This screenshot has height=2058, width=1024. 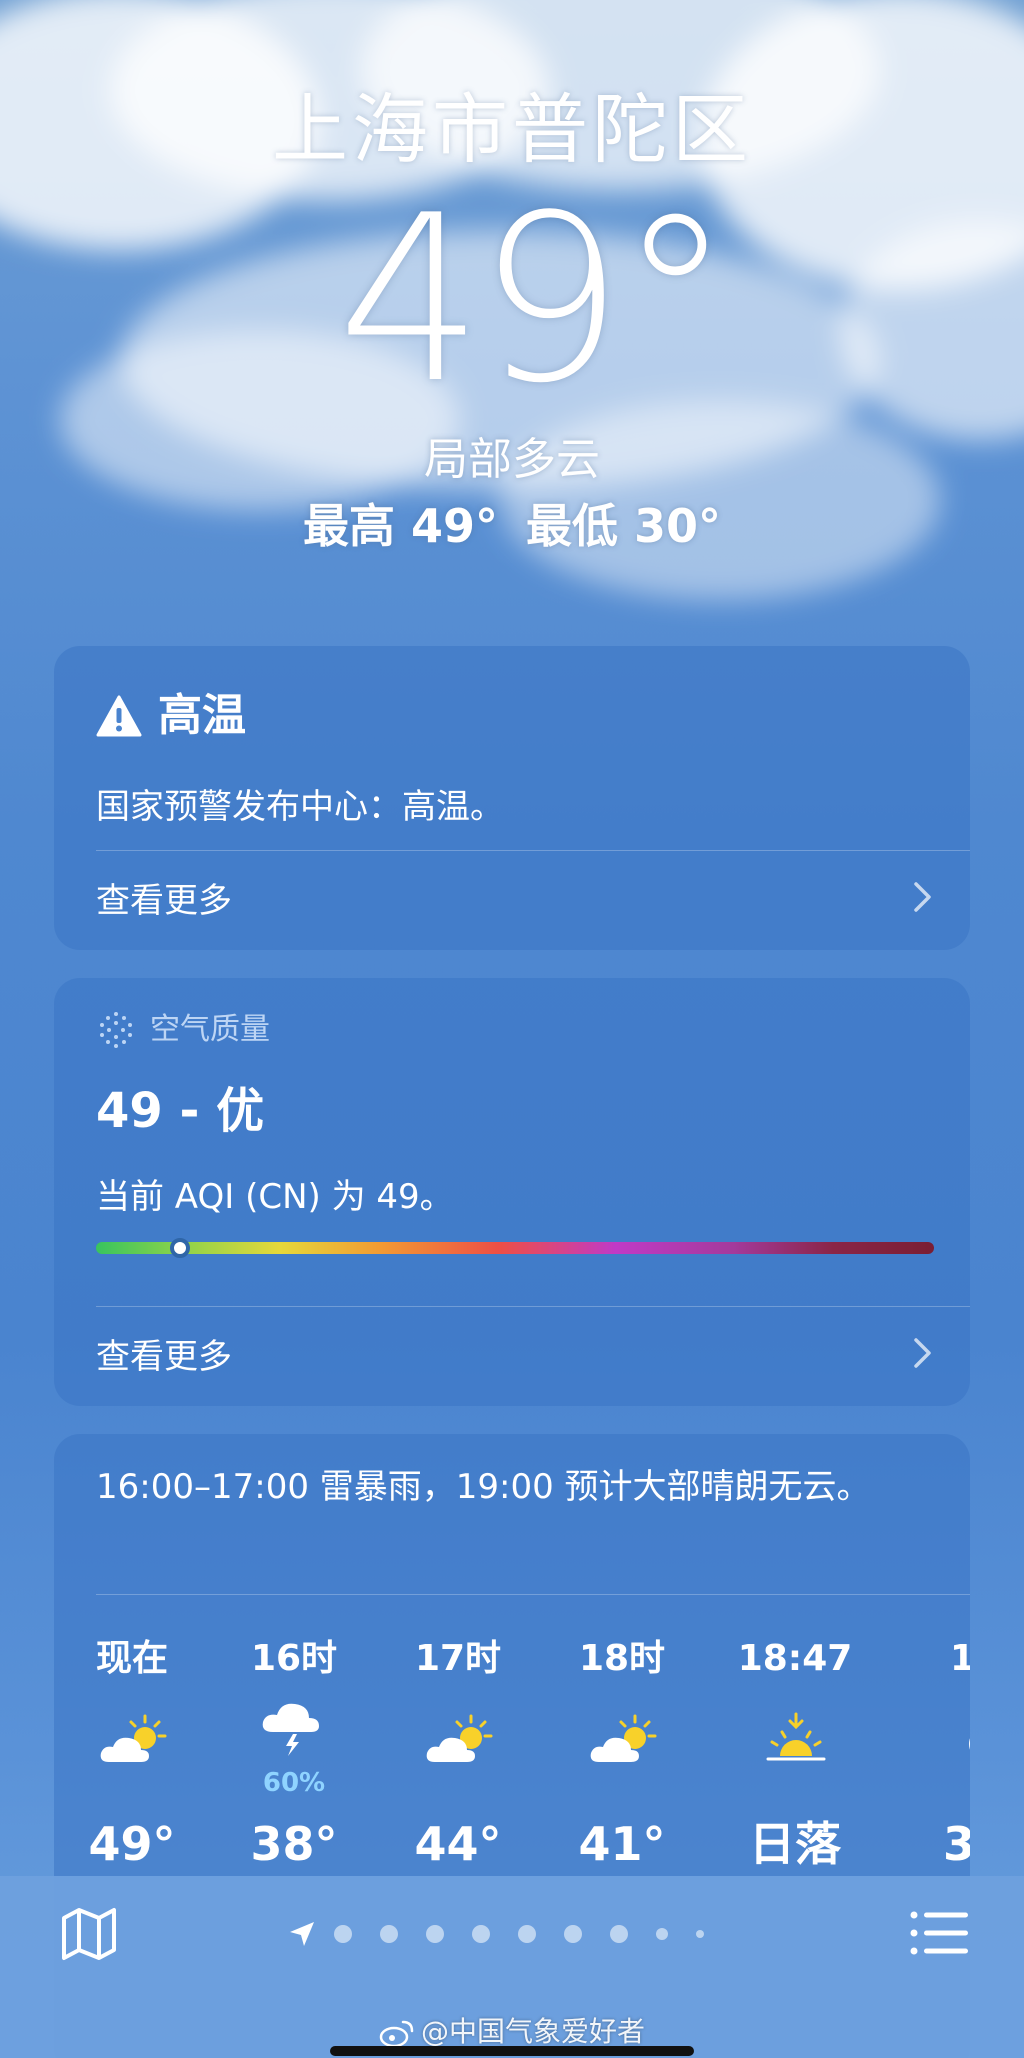 What do you see at coordinates (275, 1197) in the screenshot?
I see `aqi-description: 当前 AQI (CN) 为 49。` at bounding box center [275, 1197].